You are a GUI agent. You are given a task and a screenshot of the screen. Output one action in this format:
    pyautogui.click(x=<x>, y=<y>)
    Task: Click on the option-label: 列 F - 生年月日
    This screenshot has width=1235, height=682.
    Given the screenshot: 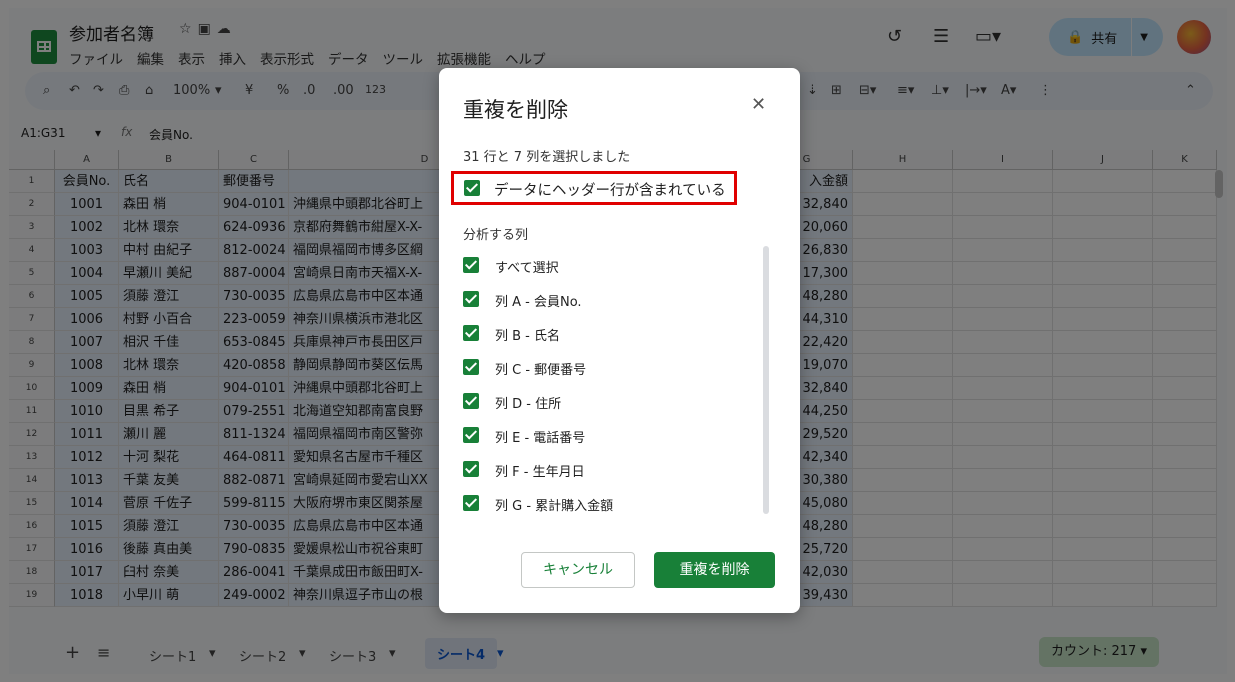 What is the action you would take?
    pyautogui.click(x=540, y=472)
    